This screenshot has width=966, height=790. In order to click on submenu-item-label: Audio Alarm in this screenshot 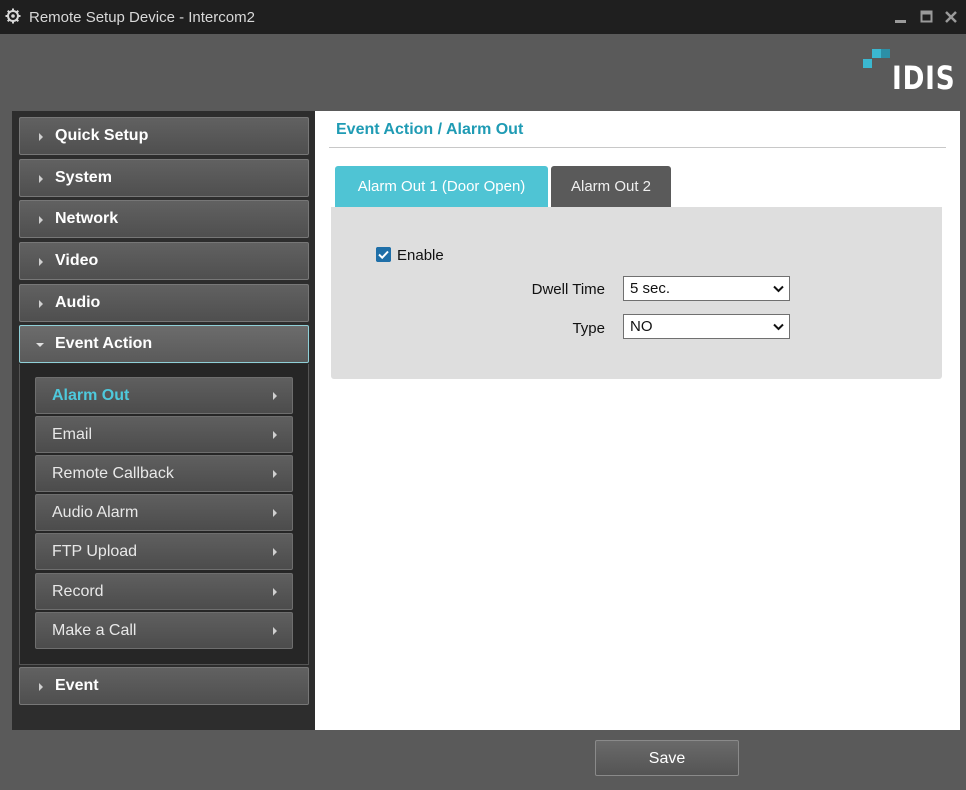, I will do `click(95, 512)`.